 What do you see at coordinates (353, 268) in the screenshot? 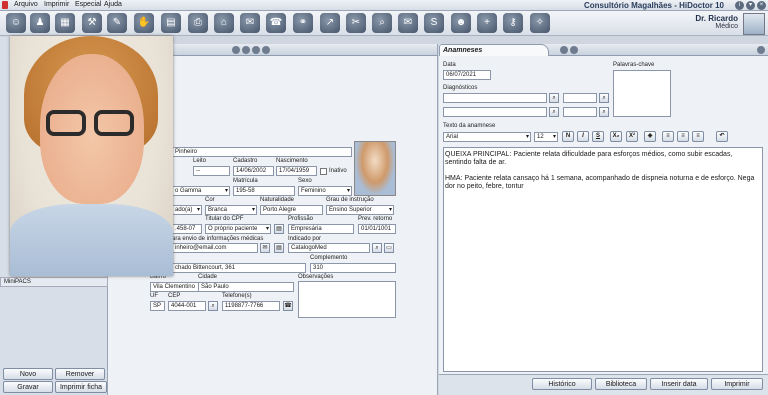
I see `complemento-field: 310` at bounding box center [353, 268].